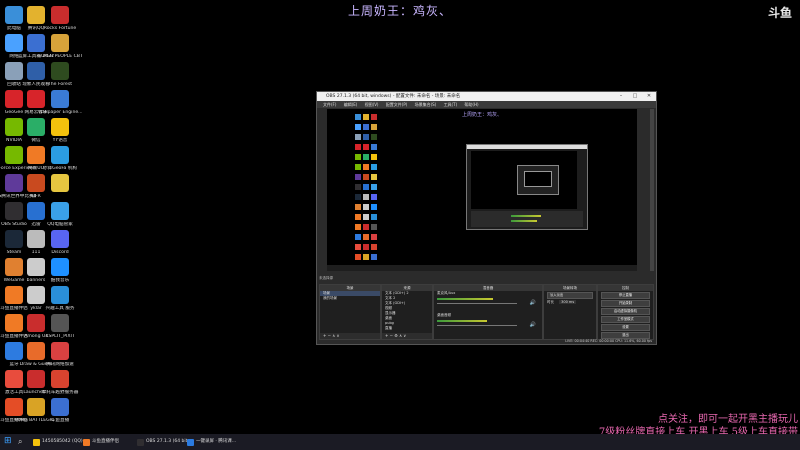 The image size is (800, 450). I want to click on nested-docks, so click(527, 219).